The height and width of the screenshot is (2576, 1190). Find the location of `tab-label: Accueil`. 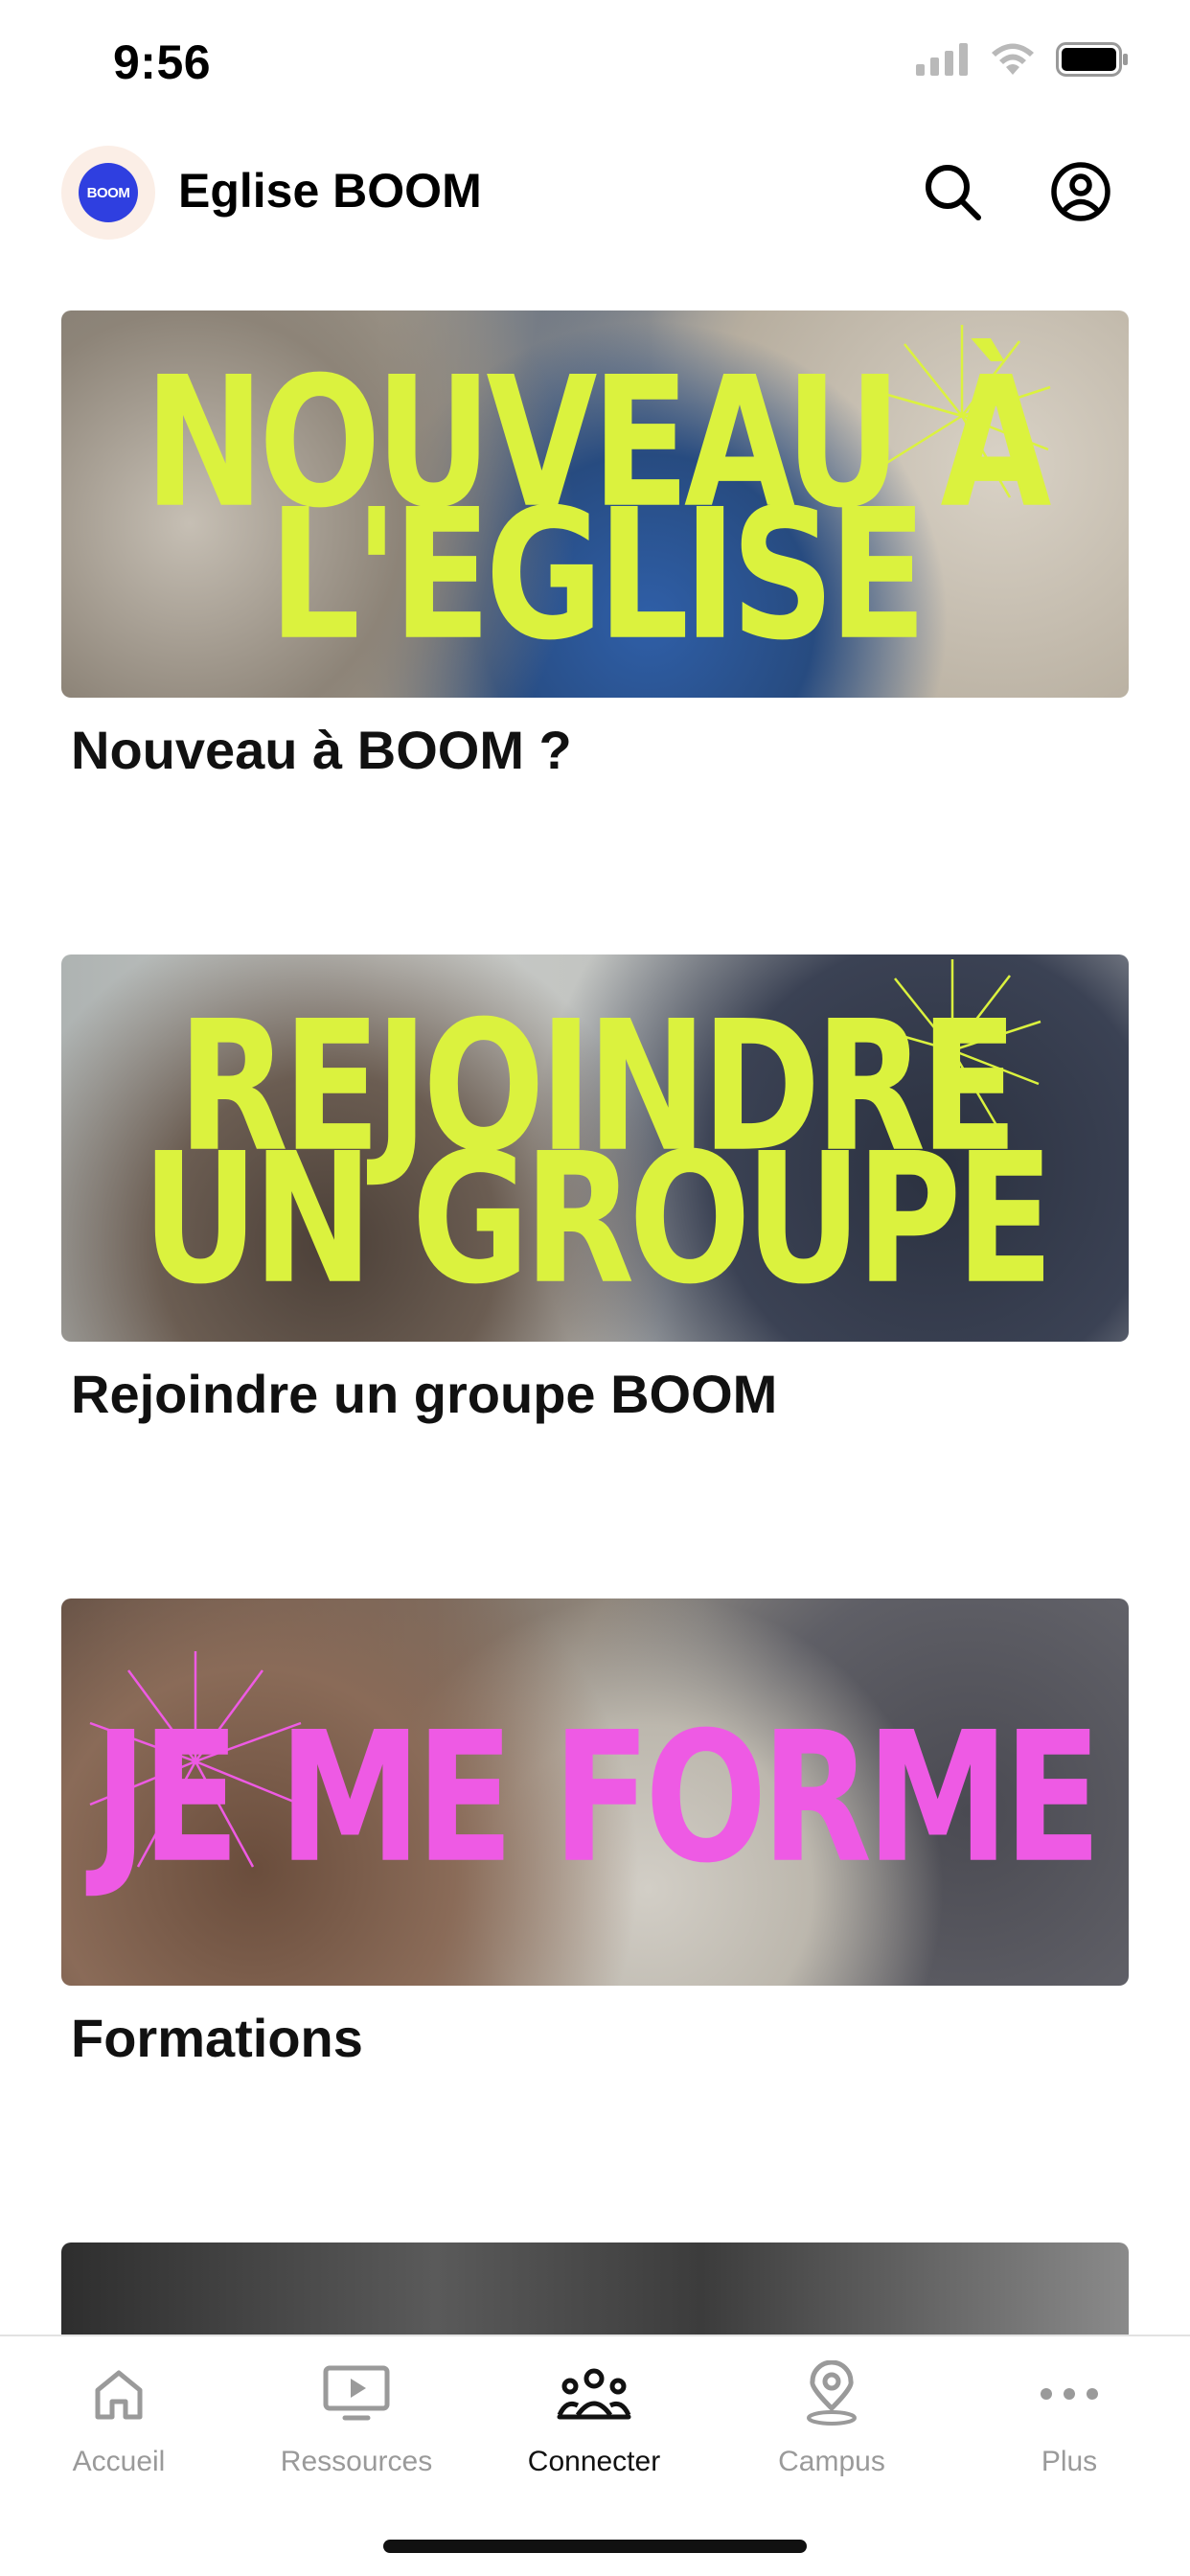

tab-label: Accueil is located at coordinates (119, 2461).